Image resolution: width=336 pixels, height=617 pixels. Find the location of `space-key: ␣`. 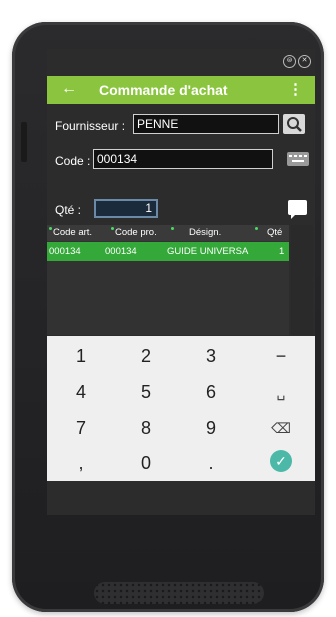

space-key: ␣ is located at coordinates (281, 392).